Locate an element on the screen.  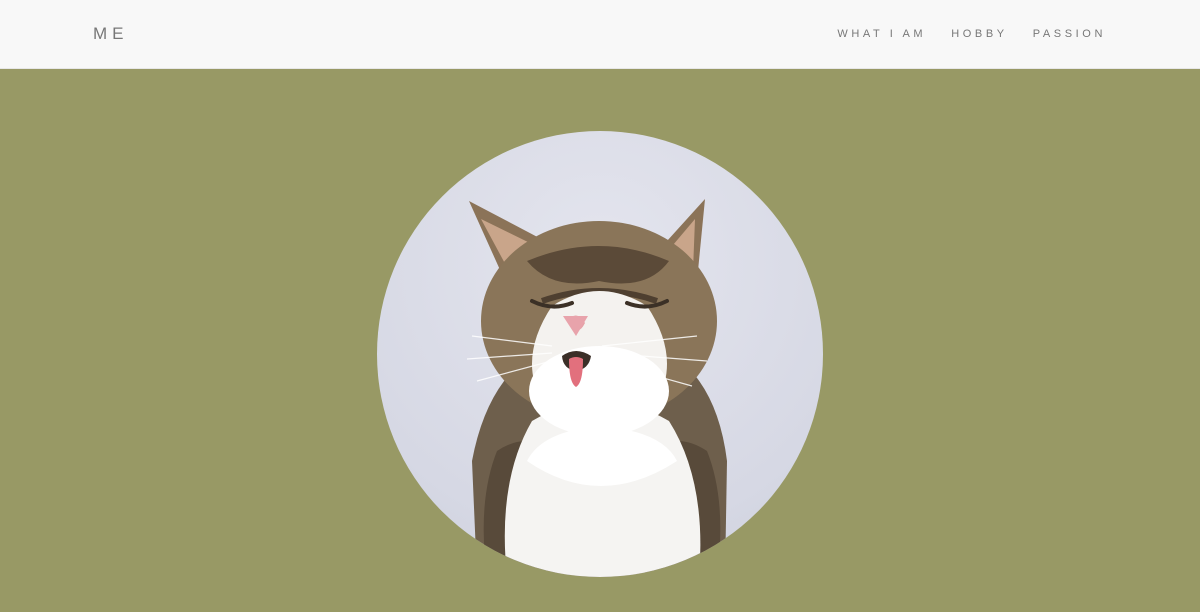
brand-link: ME is located at coordinates (111, 34).